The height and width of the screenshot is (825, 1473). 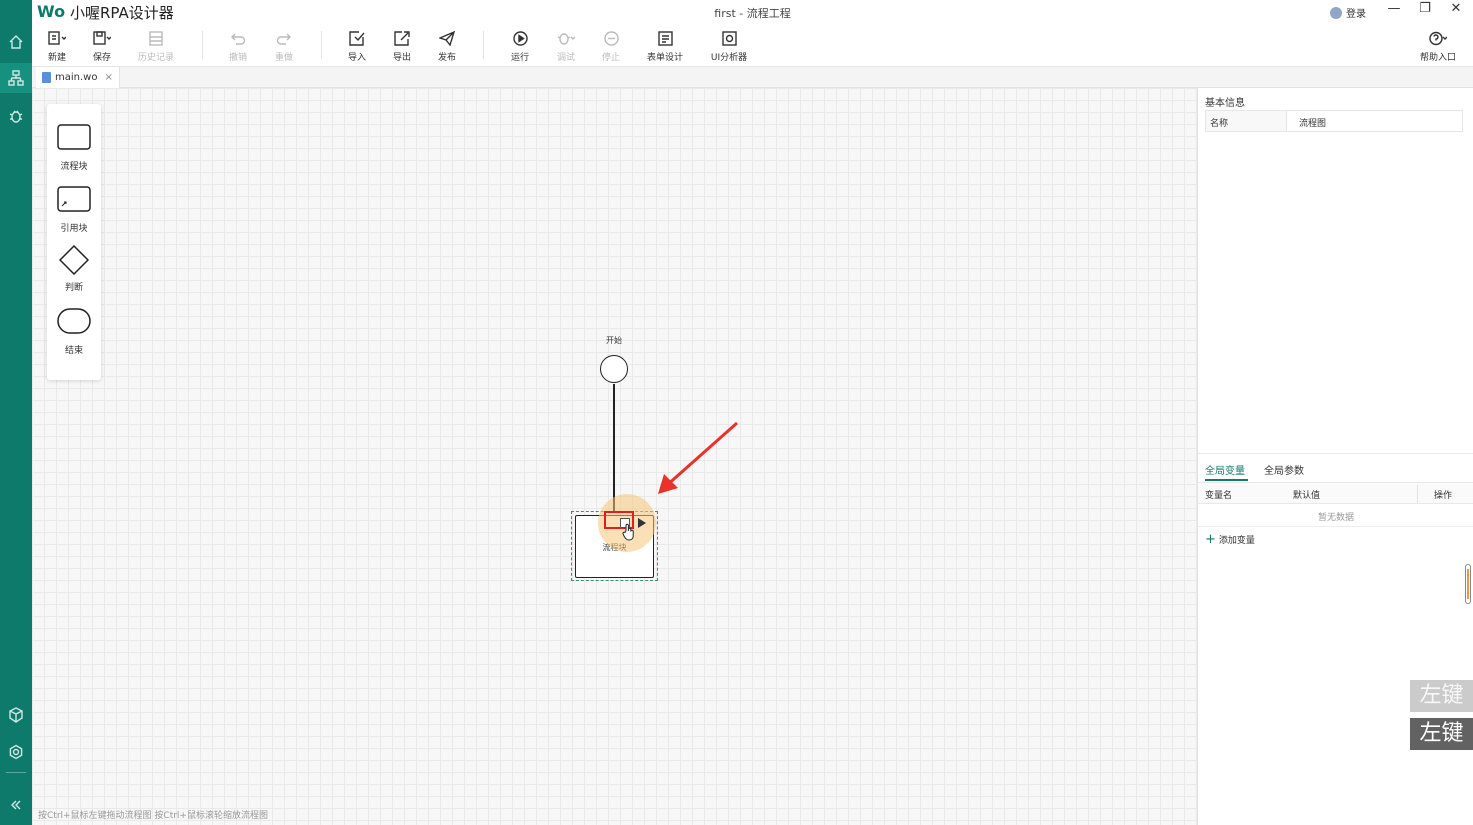 I want to click on col-action: 操作, so click(x=1443, y=496).